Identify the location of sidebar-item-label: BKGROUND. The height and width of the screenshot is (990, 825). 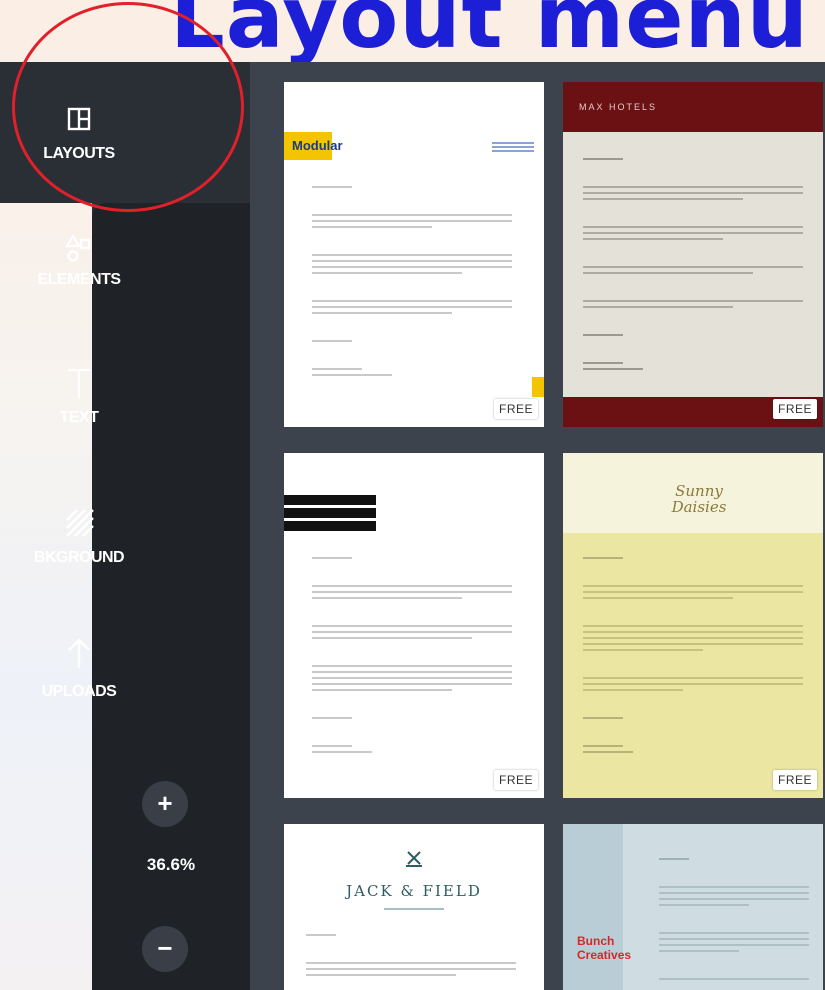
(79, 557).